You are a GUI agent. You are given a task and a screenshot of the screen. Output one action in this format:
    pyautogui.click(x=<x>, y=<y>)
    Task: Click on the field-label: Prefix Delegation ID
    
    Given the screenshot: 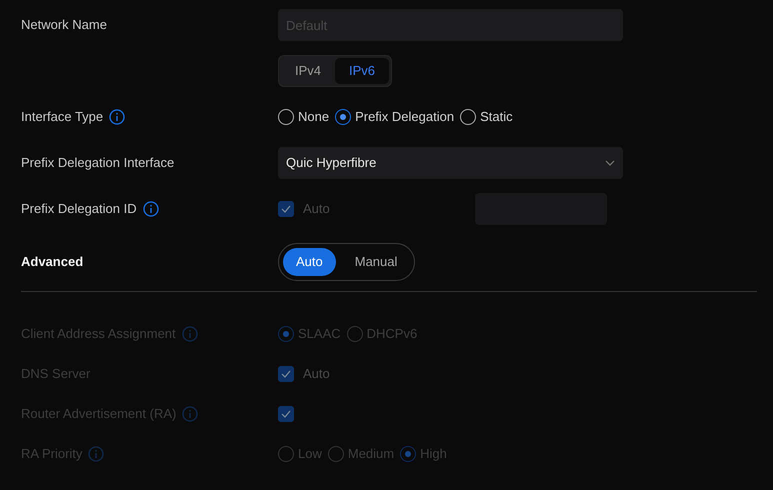 What is the action you would take?
    pyautogui.click(x=79, y=209)
    